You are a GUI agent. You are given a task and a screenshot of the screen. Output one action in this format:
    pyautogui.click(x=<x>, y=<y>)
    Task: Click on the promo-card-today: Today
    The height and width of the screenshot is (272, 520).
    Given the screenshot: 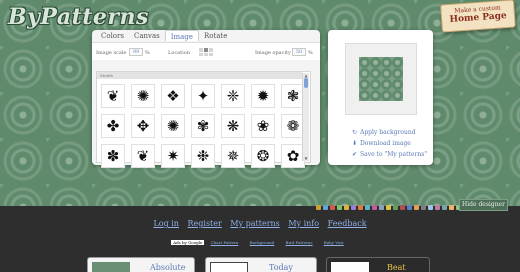 What is the action you would take?
    pyautogui.click(x=261, y=264)
    